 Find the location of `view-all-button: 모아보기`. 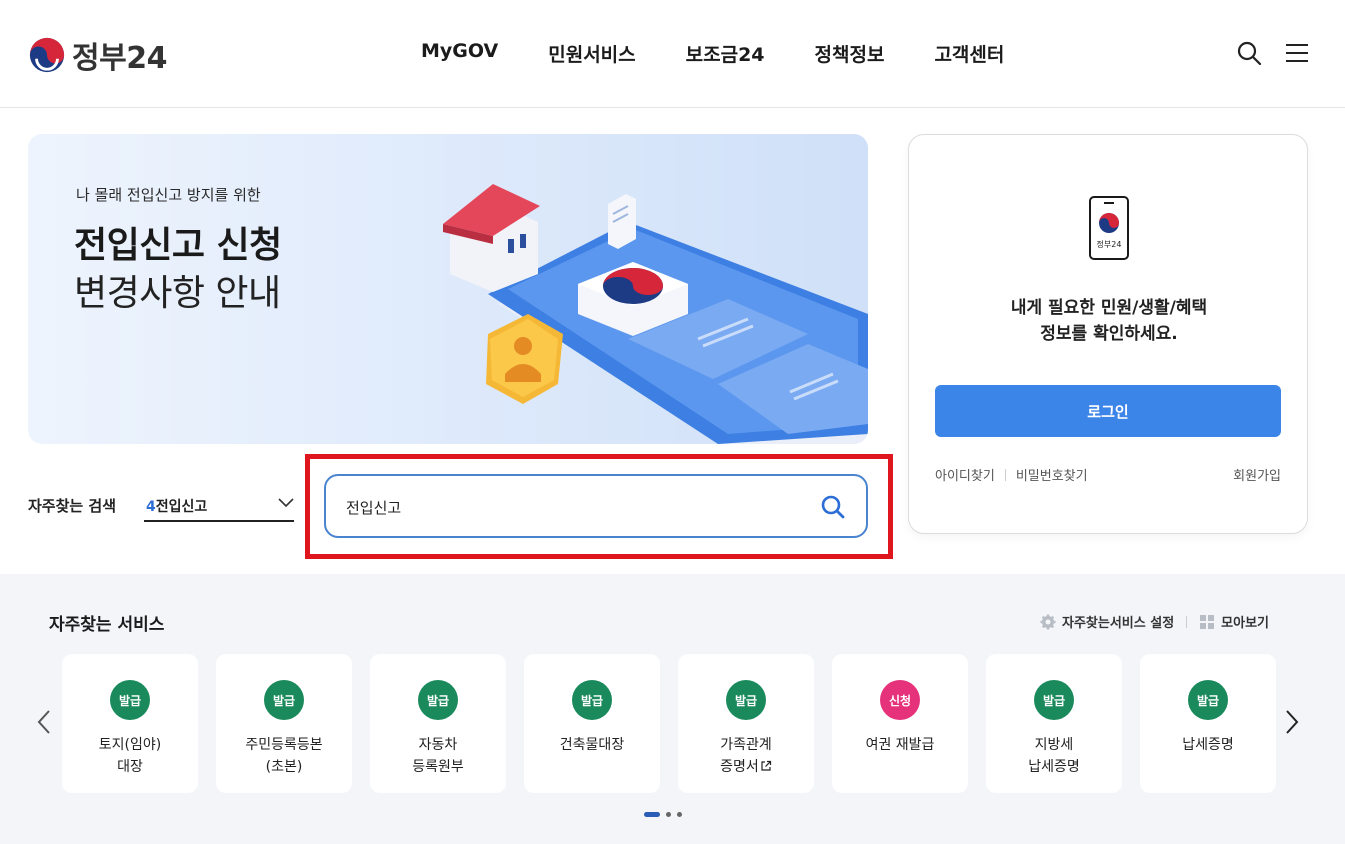

view-all-button: 모아보기 is located at coordinates (1234, 621).